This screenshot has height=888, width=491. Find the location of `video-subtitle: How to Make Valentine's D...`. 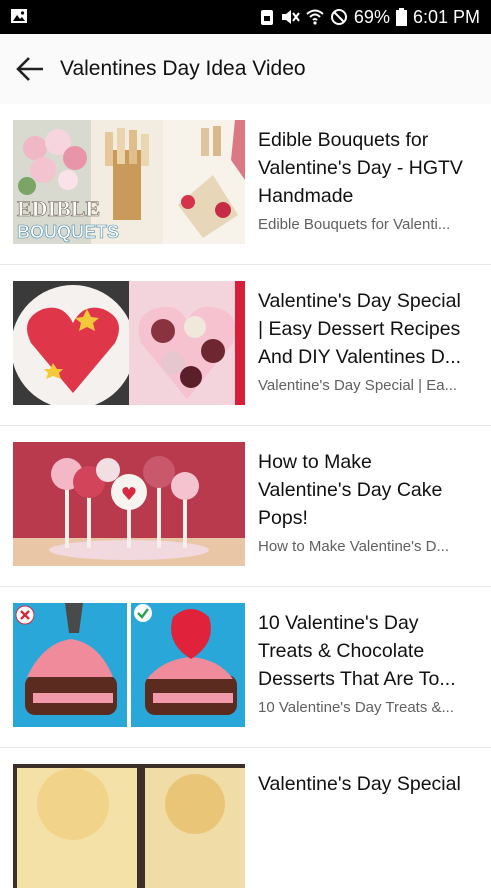

video-subtitle: How to Make Valentine's D... is located at coordinates (354, 546).